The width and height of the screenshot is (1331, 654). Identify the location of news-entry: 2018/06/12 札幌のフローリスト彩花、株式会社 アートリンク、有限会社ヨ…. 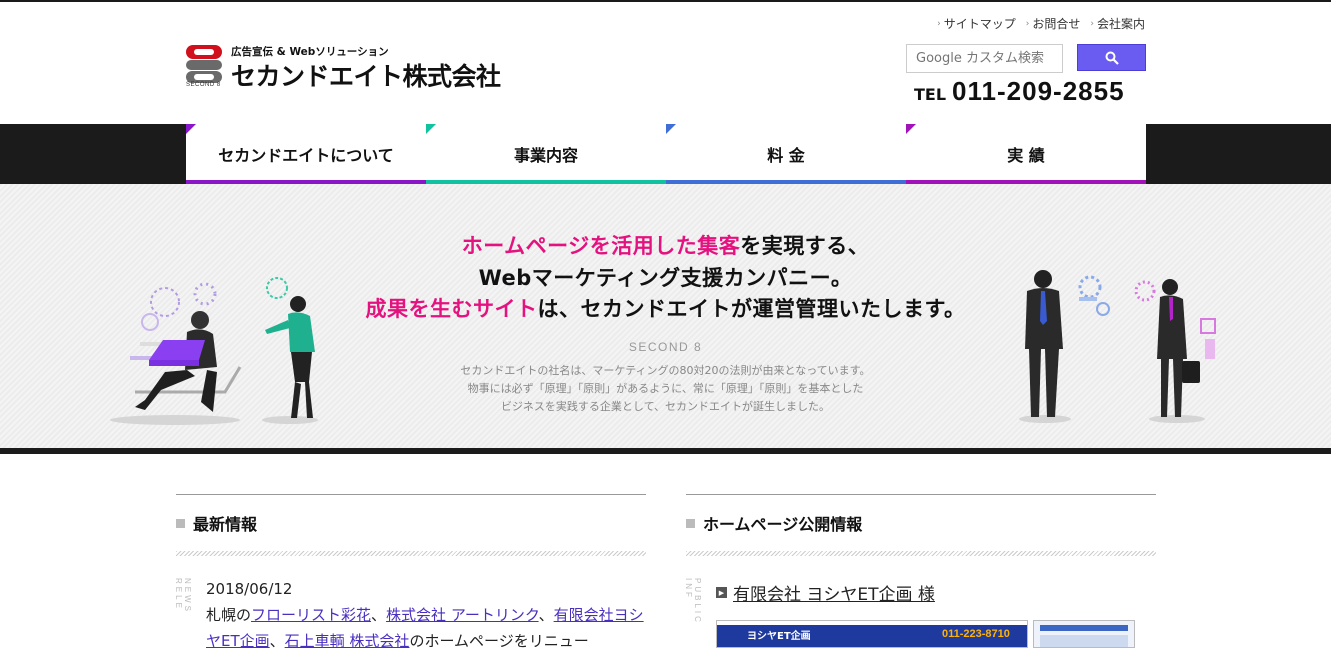
(426, 615).